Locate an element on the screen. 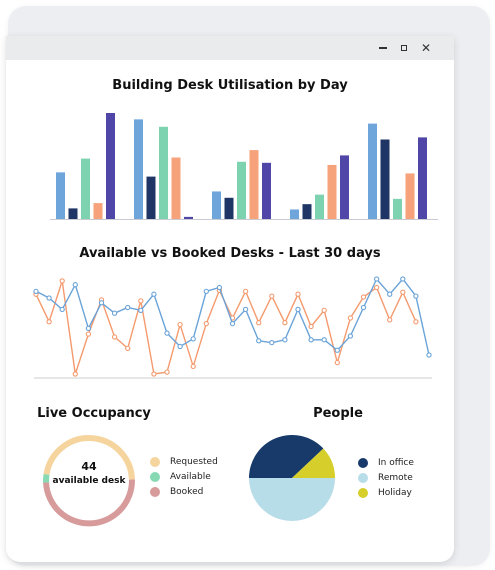  bar-g4-s5 is located at coordinates (344, 187).